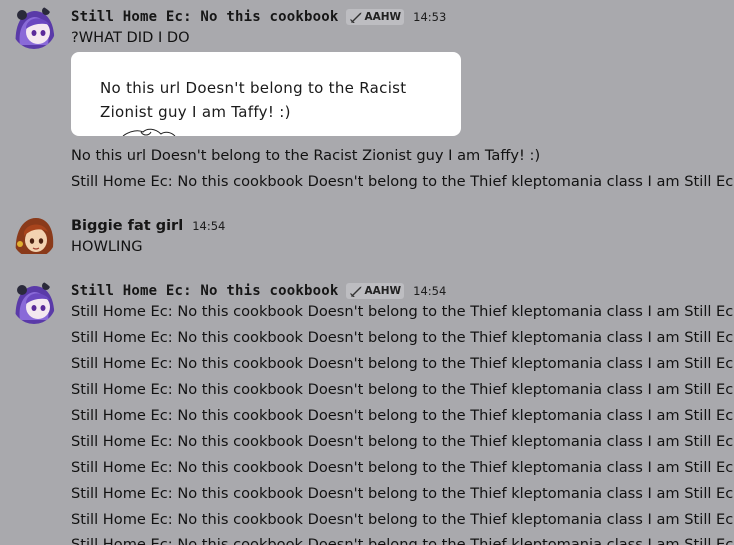 The image size is (734, 545). What do you see at coordinates (130, 37) in the screenshot?
I see `message-text: ?WHAT DID I DO` at bounding box center [130, 37].